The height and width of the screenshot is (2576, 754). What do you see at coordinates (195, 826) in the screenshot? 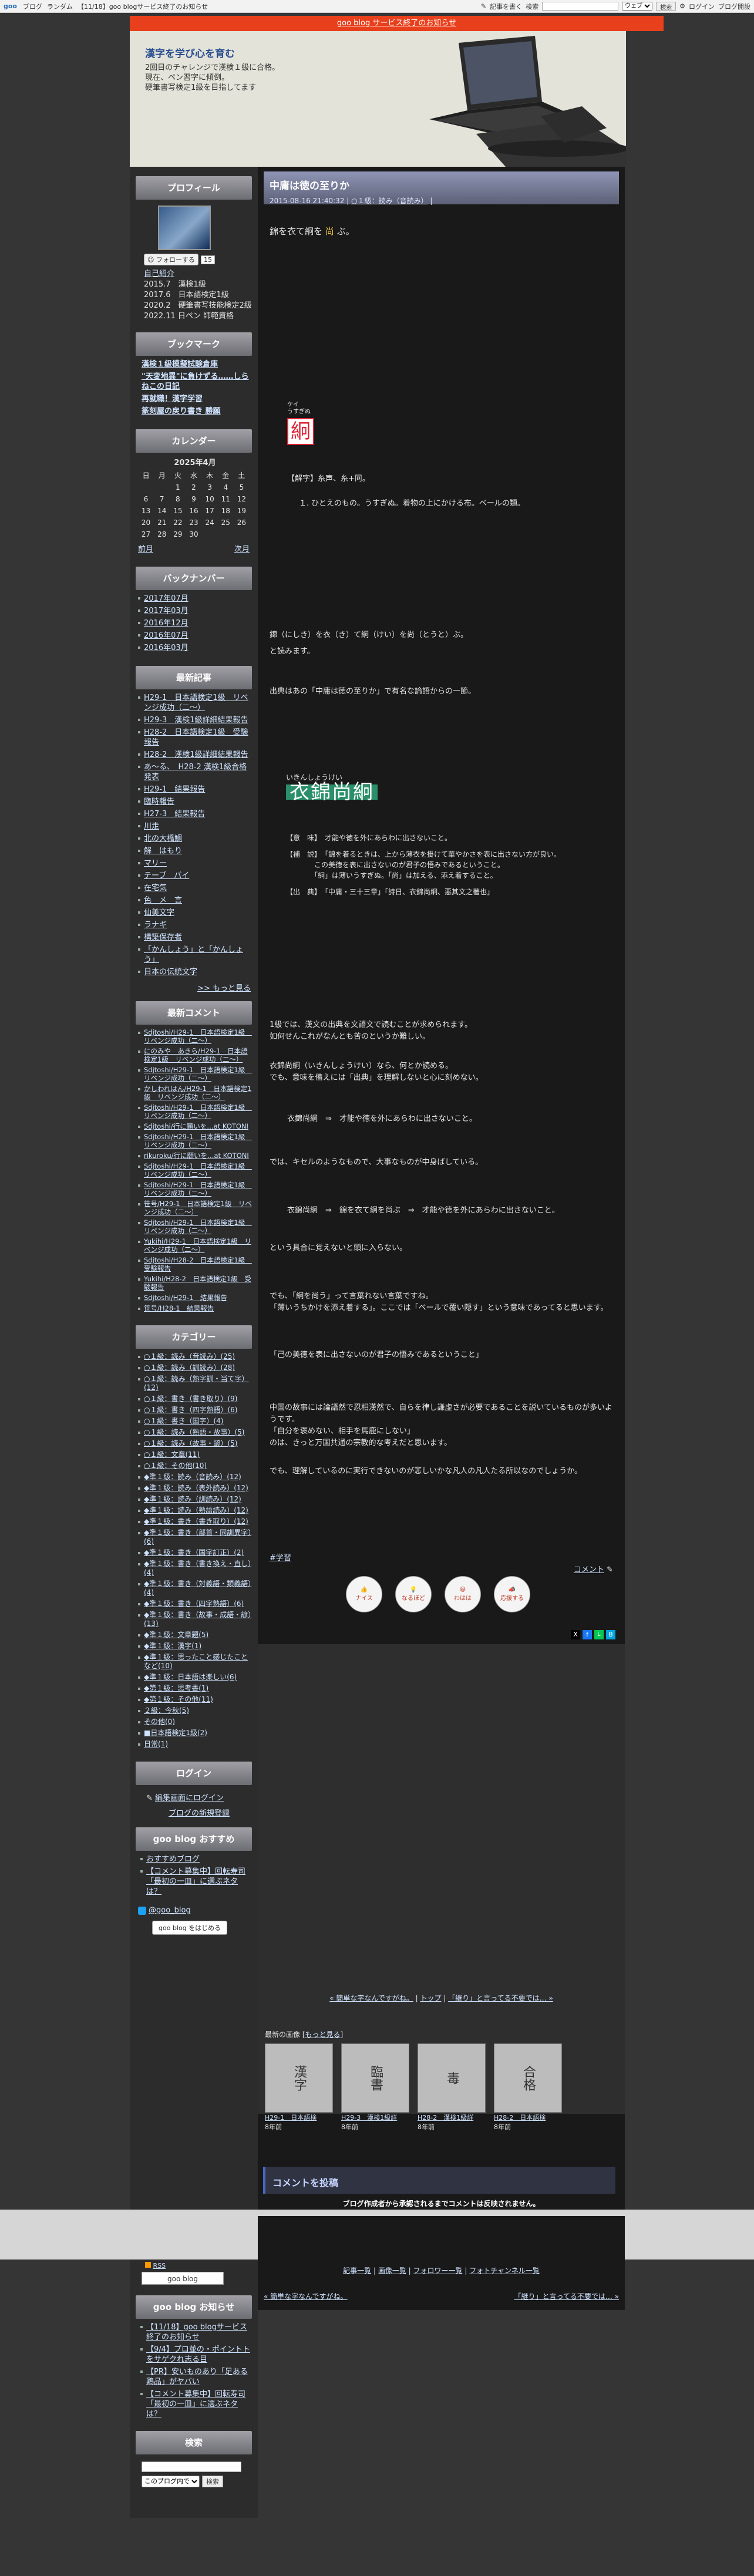
I see `recent-post-item: 川走` at bounding box center [195, 826].